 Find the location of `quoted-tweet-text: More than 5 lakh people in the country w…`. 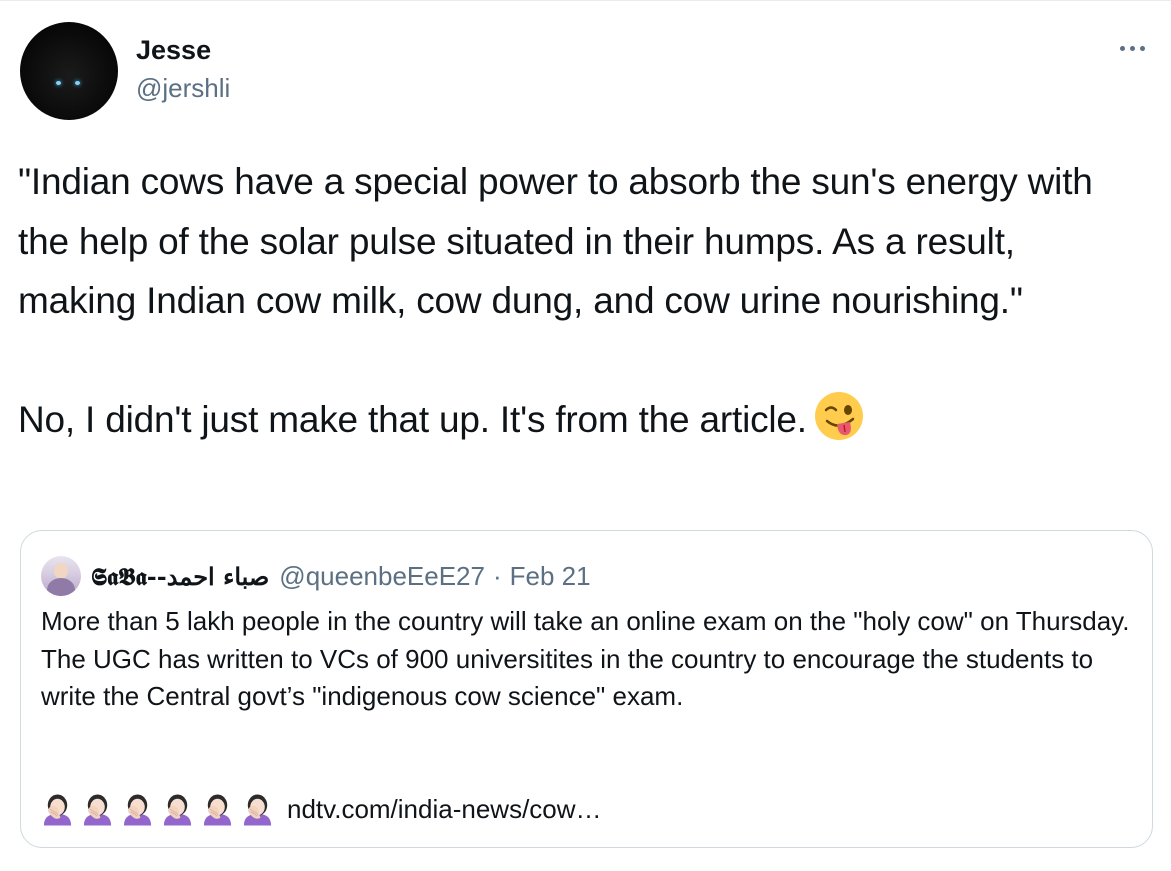

quoted-tweet-text: More than 5 lakh people in the country w… is located at coordinates (585, 658).